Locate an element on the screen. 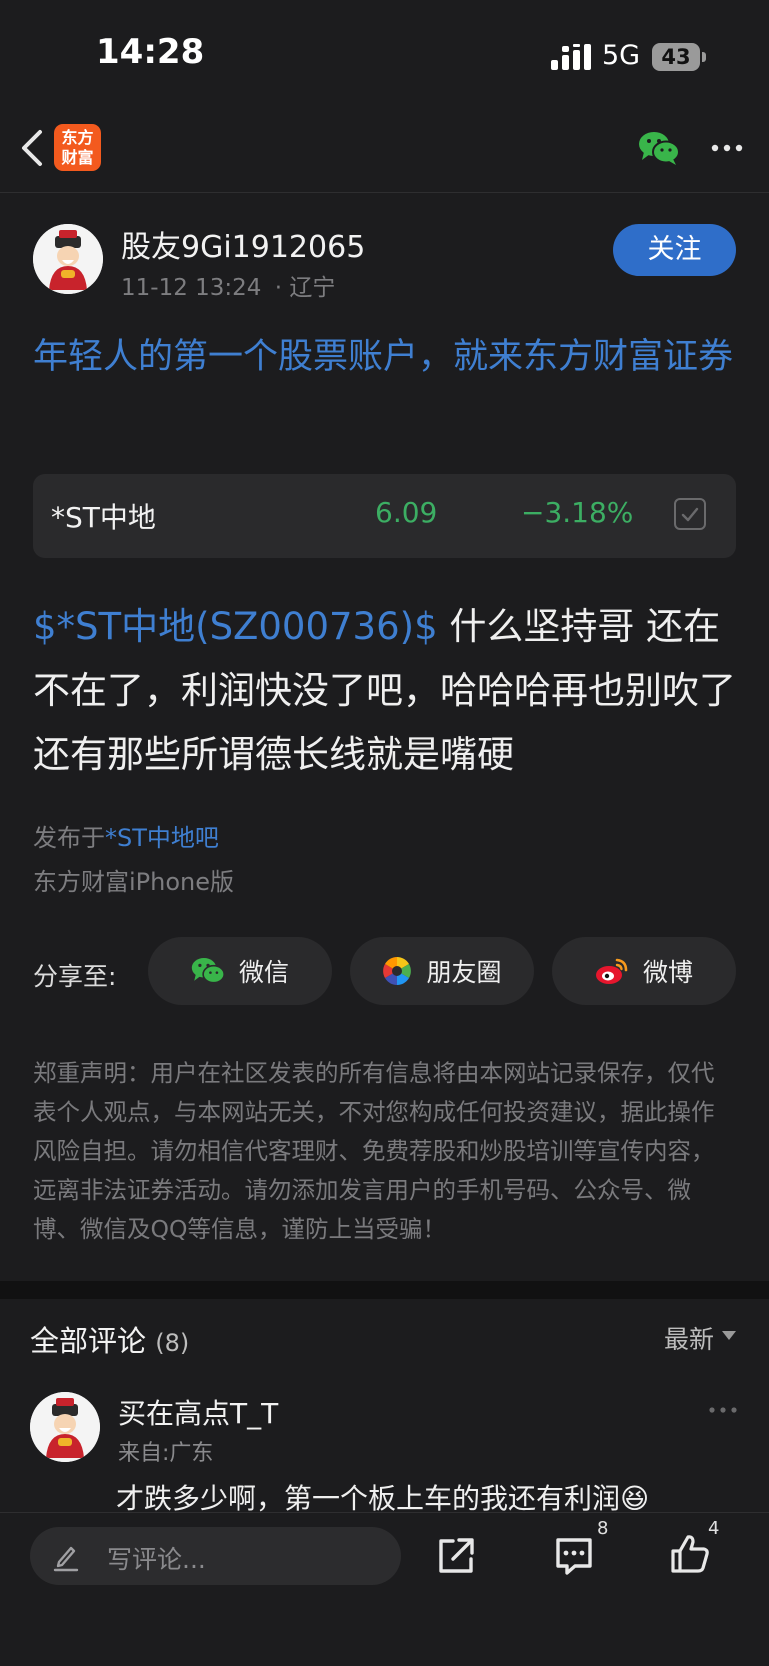 The image size is (769, 1666). more-icon is located at coordinates (727, 148).